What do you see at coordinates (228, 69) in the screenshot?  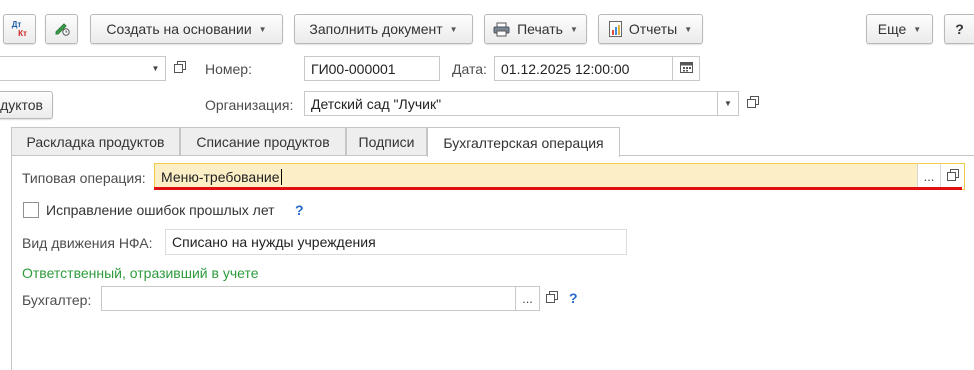 I see `number-label: Номер:` at bounding box center [228, 69].